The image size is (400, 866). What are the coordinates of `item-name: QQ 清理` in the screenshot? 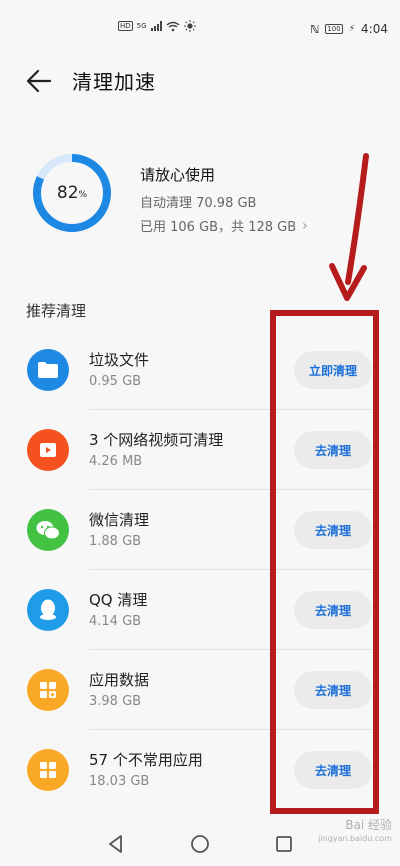 It's located at (118, 600).